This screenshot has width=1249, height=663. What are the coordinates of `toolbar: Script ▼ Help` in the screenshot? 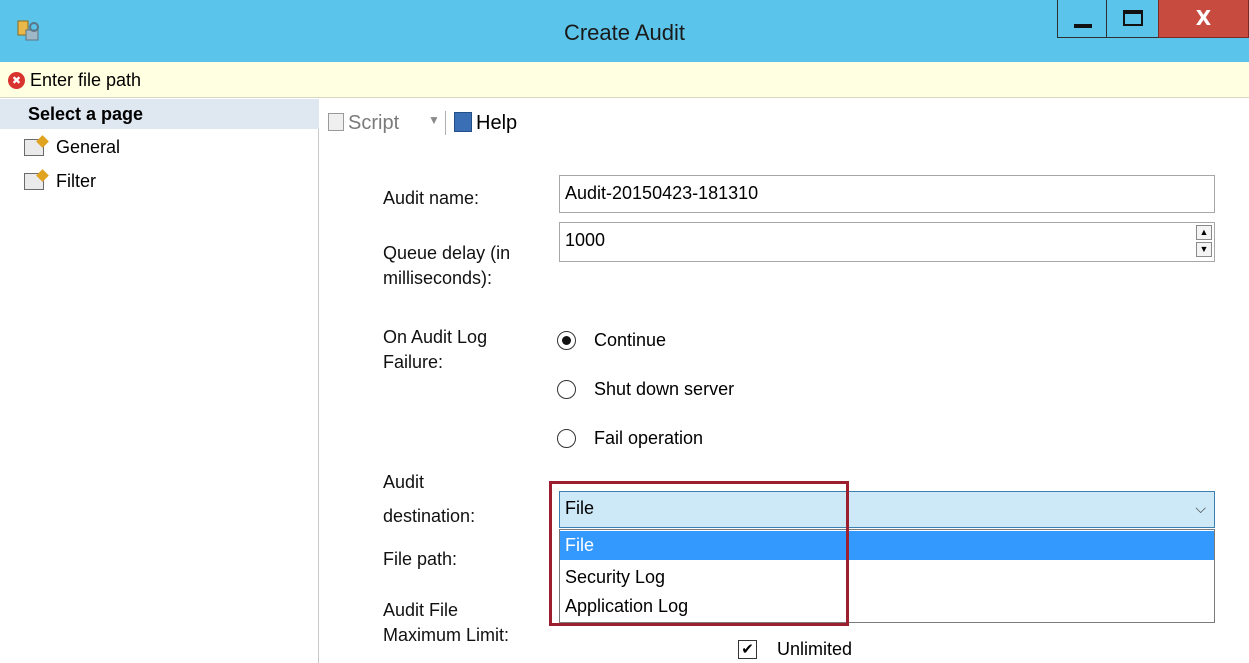 It's located at (784, 123).